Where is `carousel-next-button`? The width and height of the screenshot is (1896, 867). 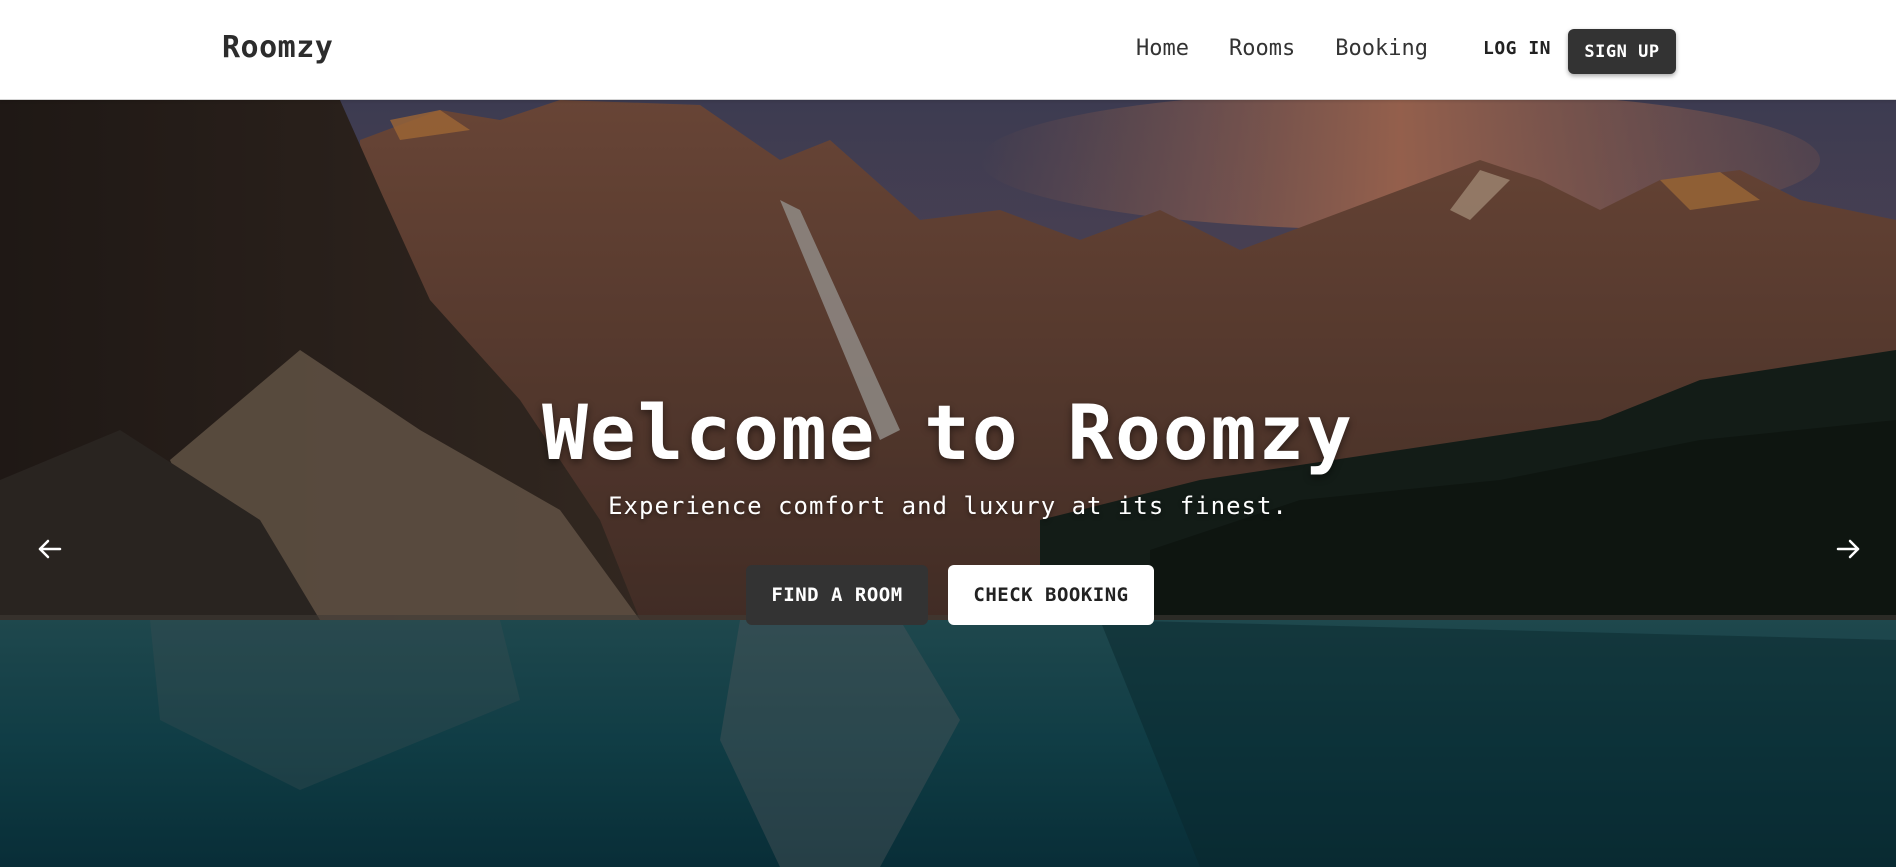 carousel-next-button is located at coordinates (1848, 550).